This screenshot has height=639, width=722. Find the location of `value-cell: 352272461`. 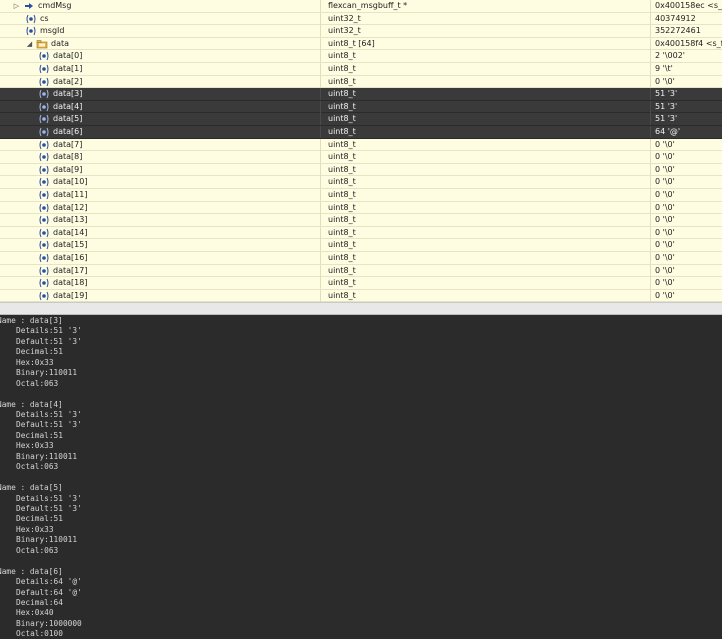

value-cell: 352272461 is located at coordinates (686, 31).